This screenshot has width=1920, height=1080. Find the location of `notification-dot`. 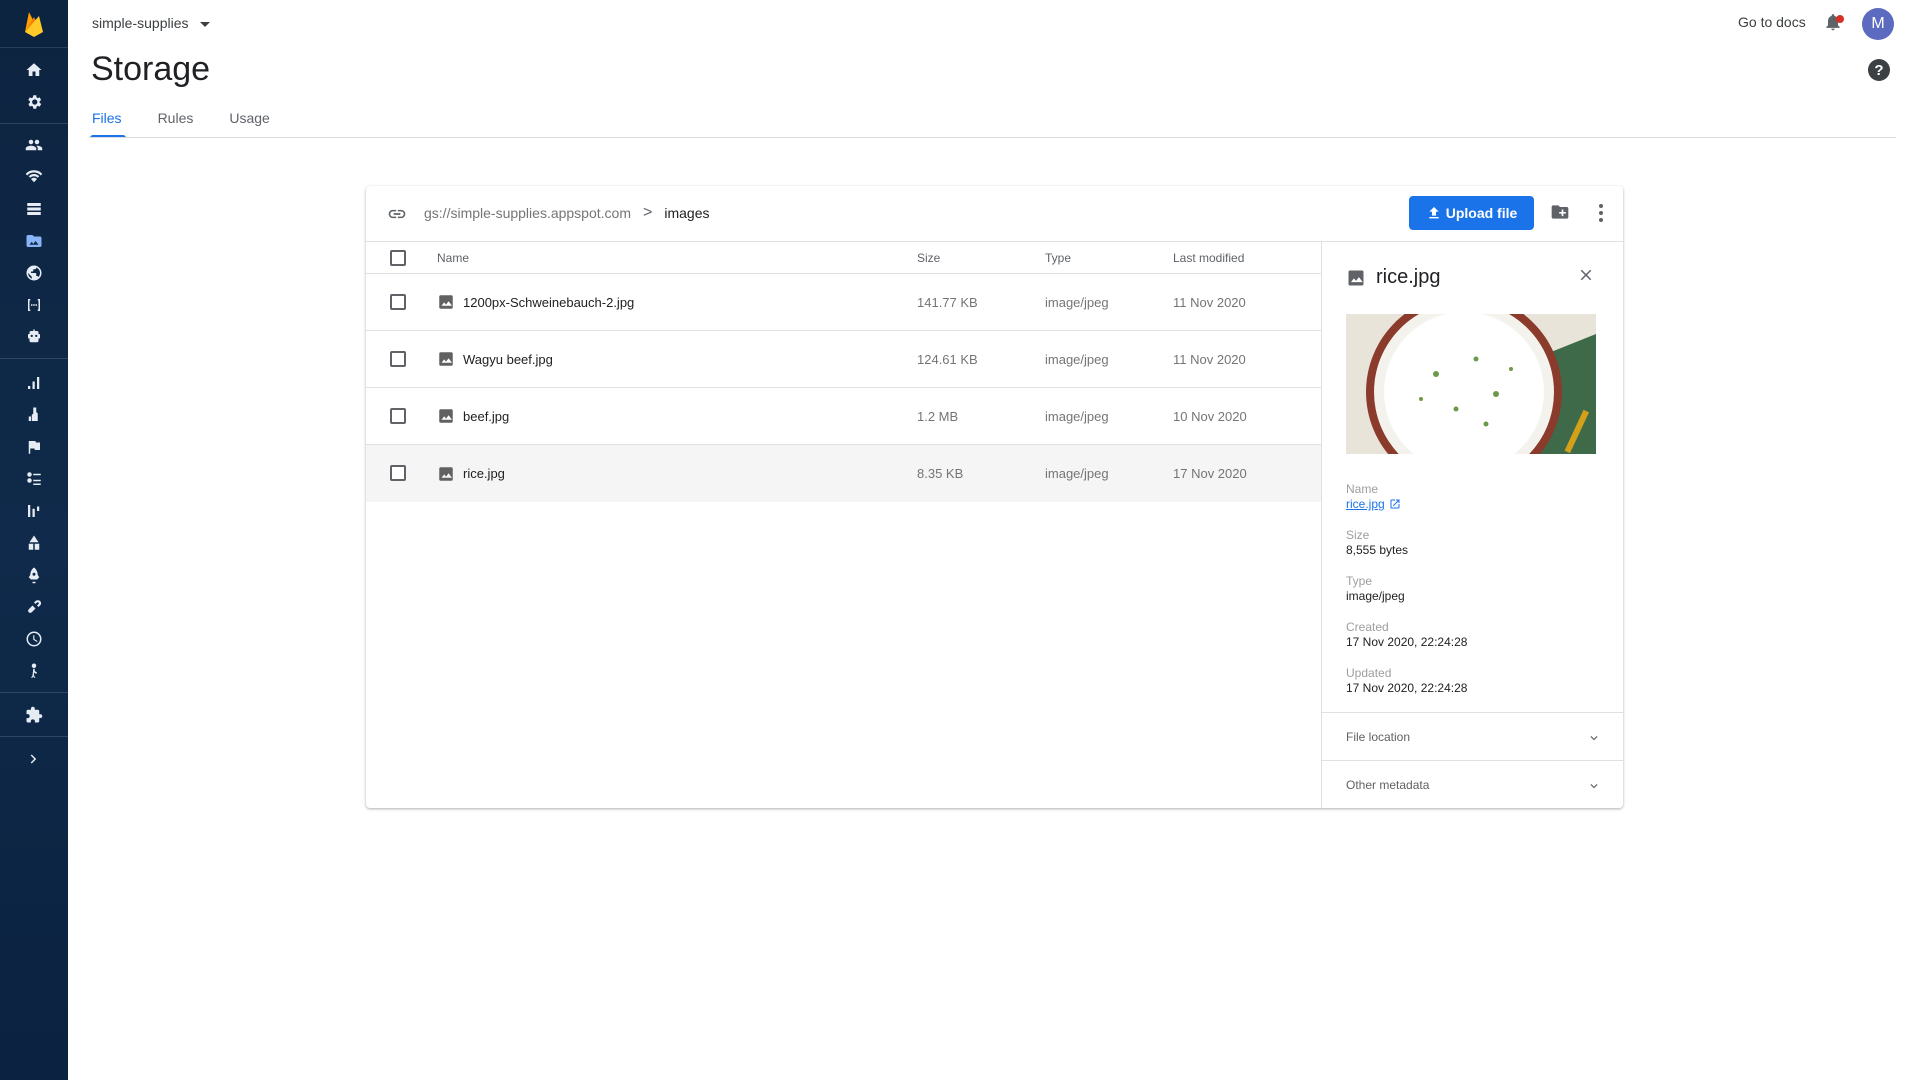

notification-dot is located at coordinates (1840, 19).